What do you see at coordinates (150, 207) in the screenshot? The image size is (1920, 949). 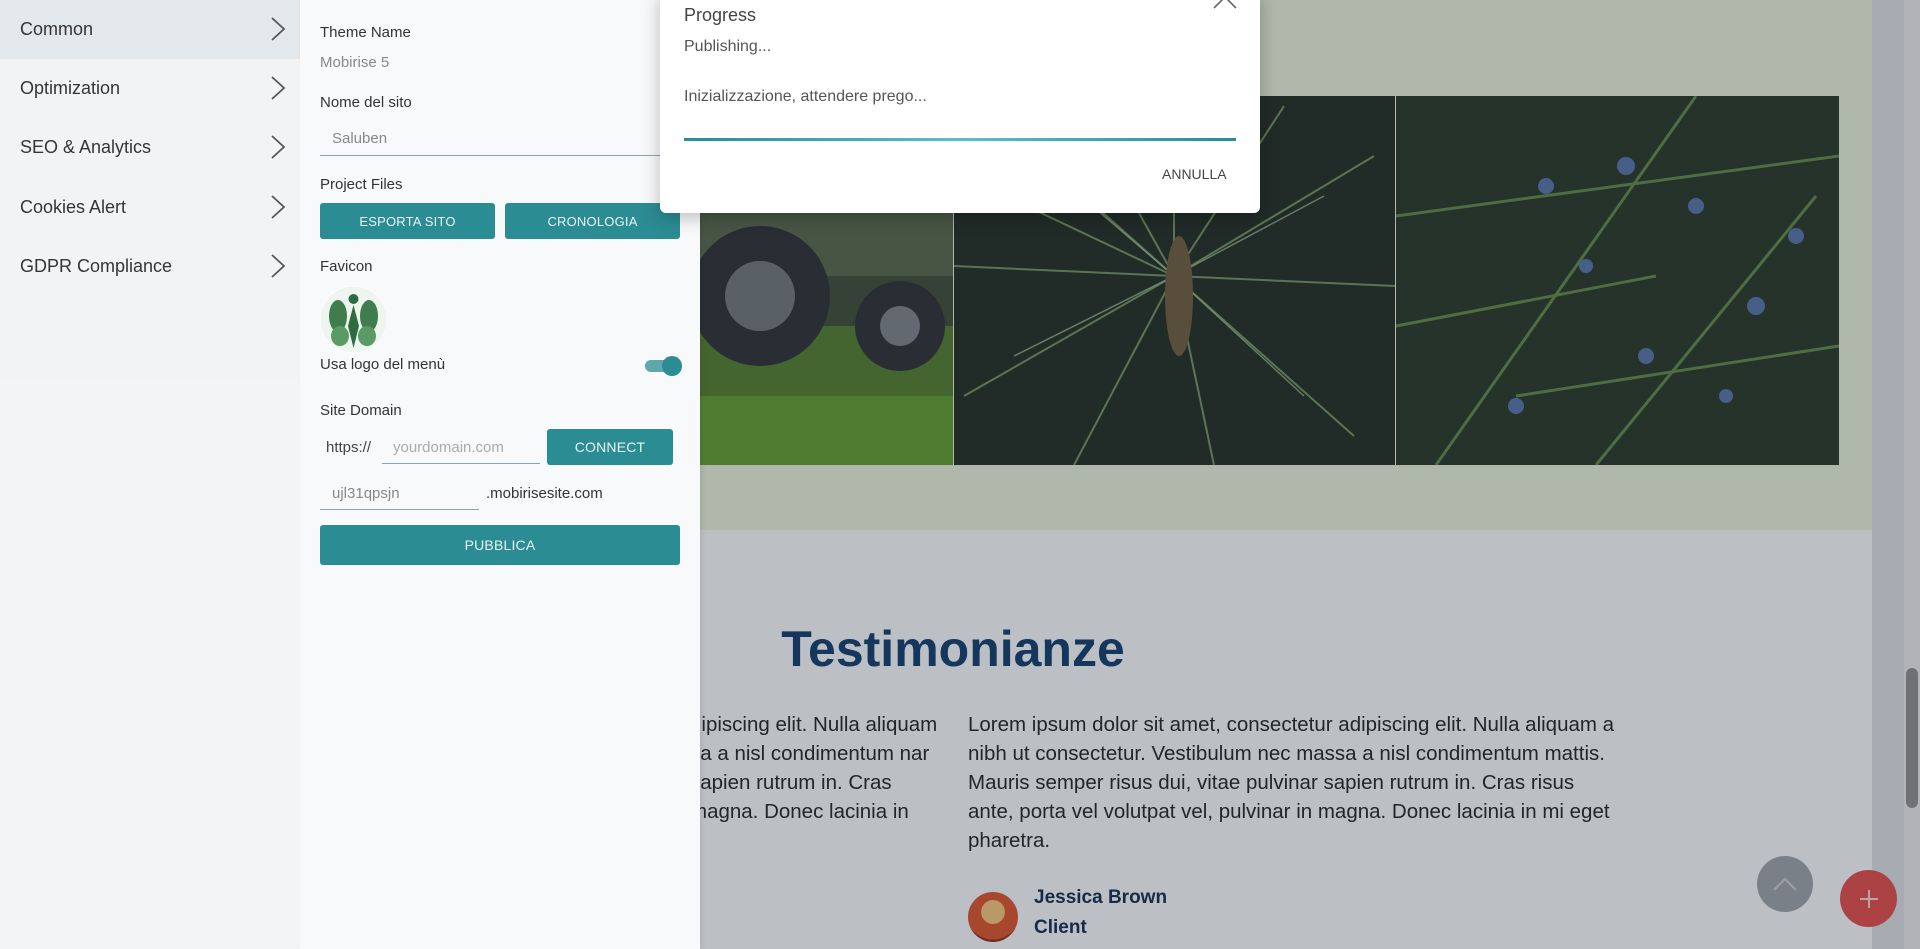 I see `sidebar-item-cookies-alert: Cookies Alert` at bounding box center [150, 207].